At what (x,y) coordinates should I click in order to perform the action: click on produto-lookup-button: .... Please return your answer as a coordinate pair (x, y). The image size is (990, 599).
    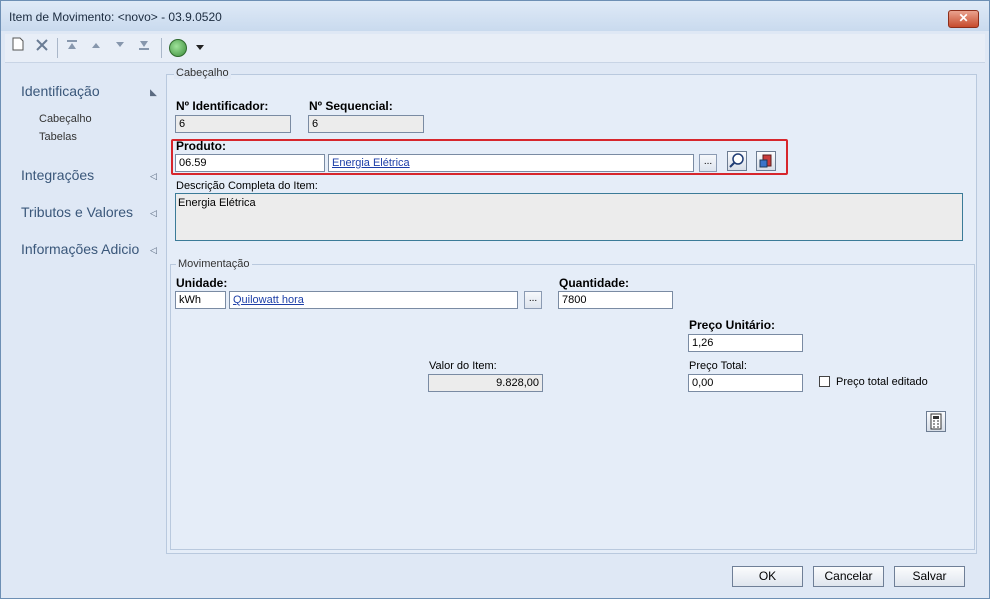
    Looking at the image, I should click on (708, 163).